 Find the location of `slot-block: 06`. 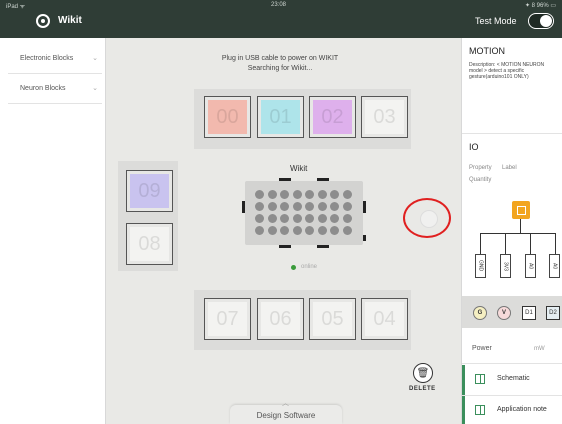

slot-block: 06 is located at coordinates (280, 319).